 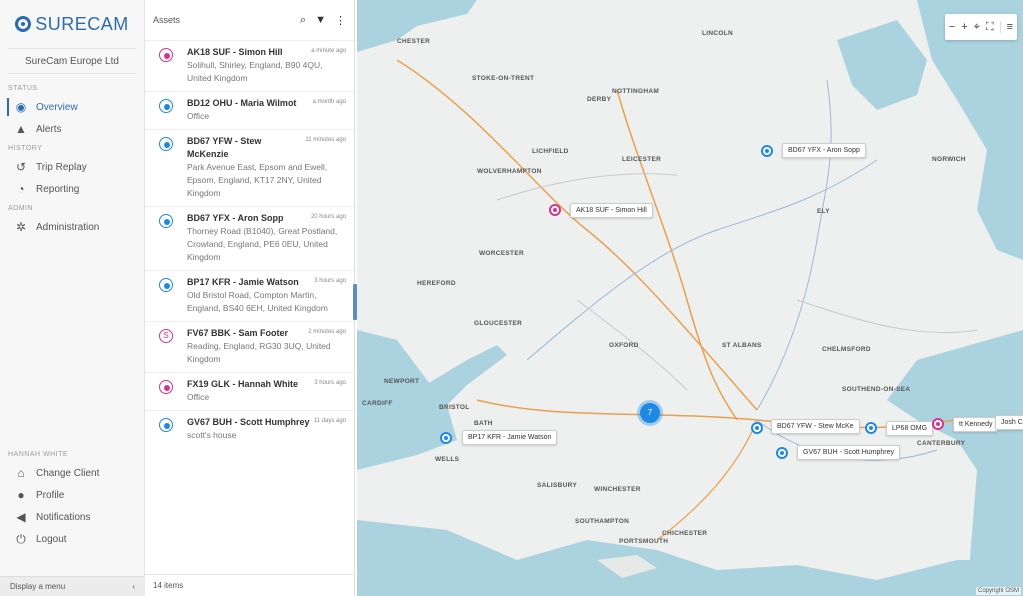 I want to click on asset-list-item: FX19 GLK - Hannah White 3 hours ago Office, so click(x=249, y=391).